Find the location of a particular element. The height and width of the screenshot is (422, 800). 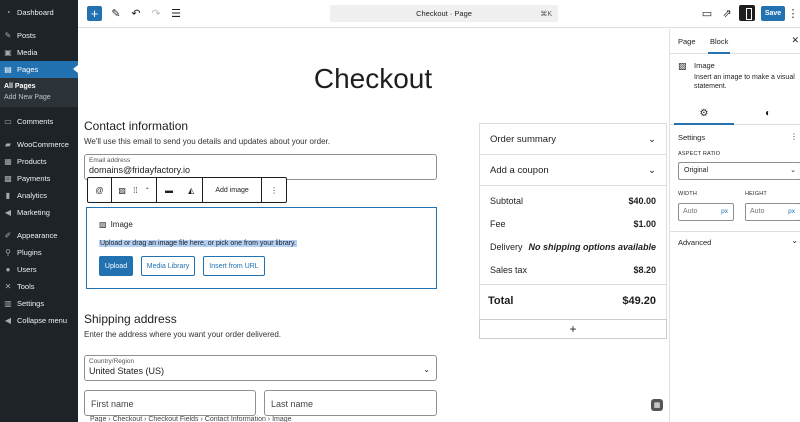

sidebar-item-tools: ✕ Tools is located at coordinates (39, 286).